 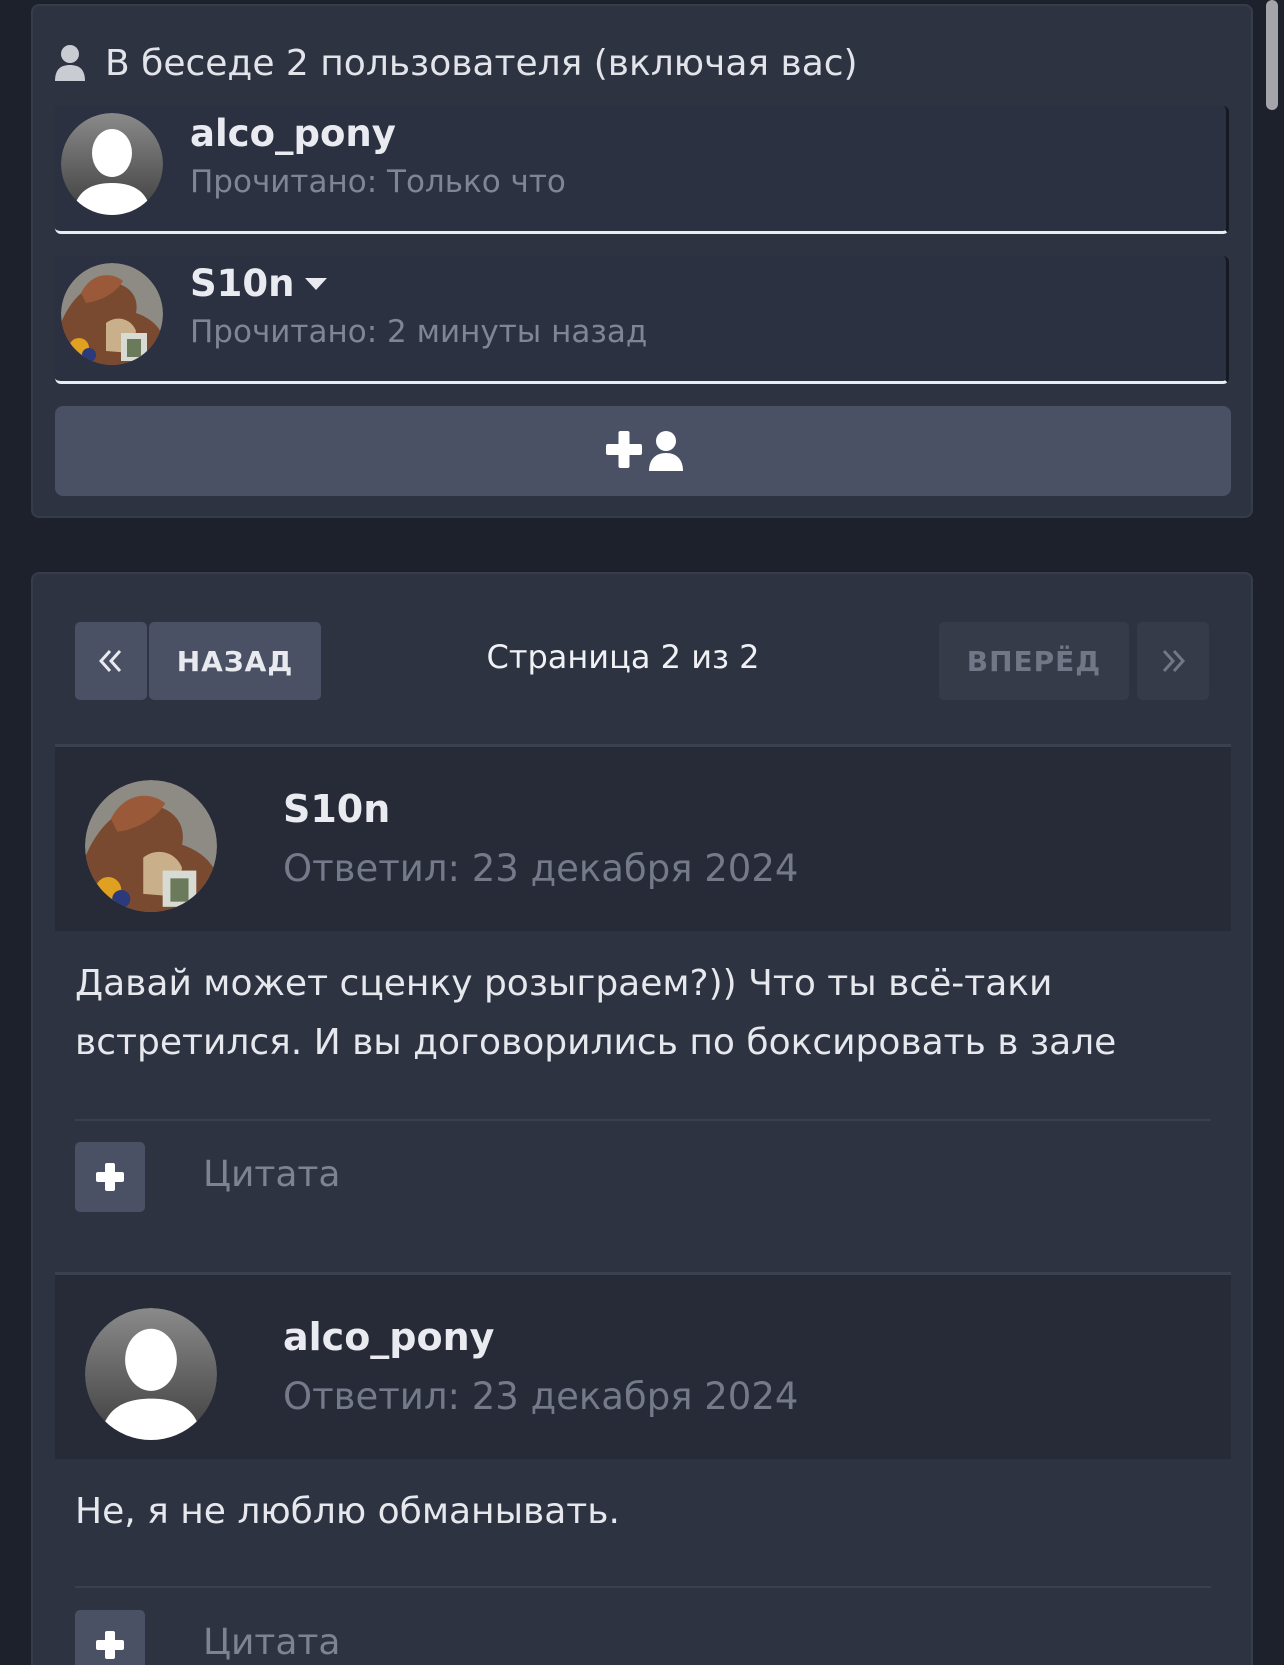 I want to click on participant-name: S10n, so click(x=259, y=283).